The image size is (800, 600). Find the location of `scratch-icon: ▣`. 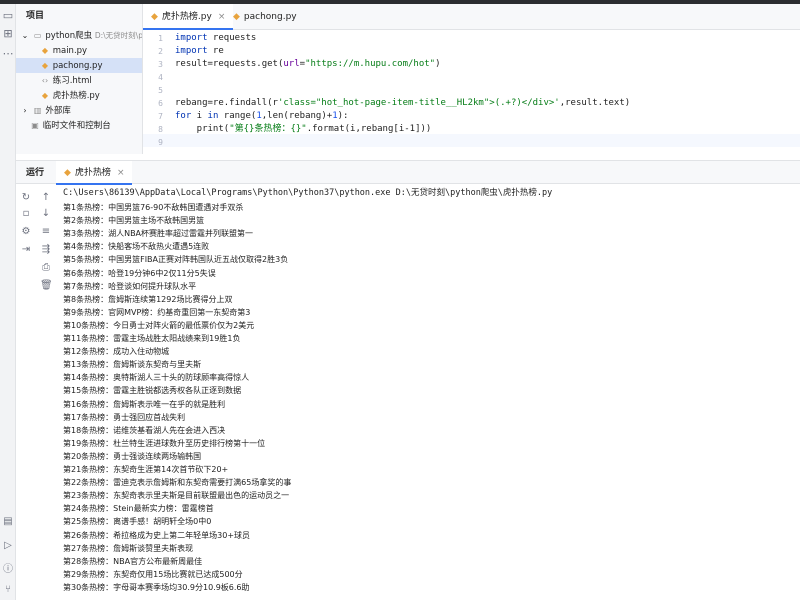

scratch-icon: ▣ is located at coordinates (35, 125).